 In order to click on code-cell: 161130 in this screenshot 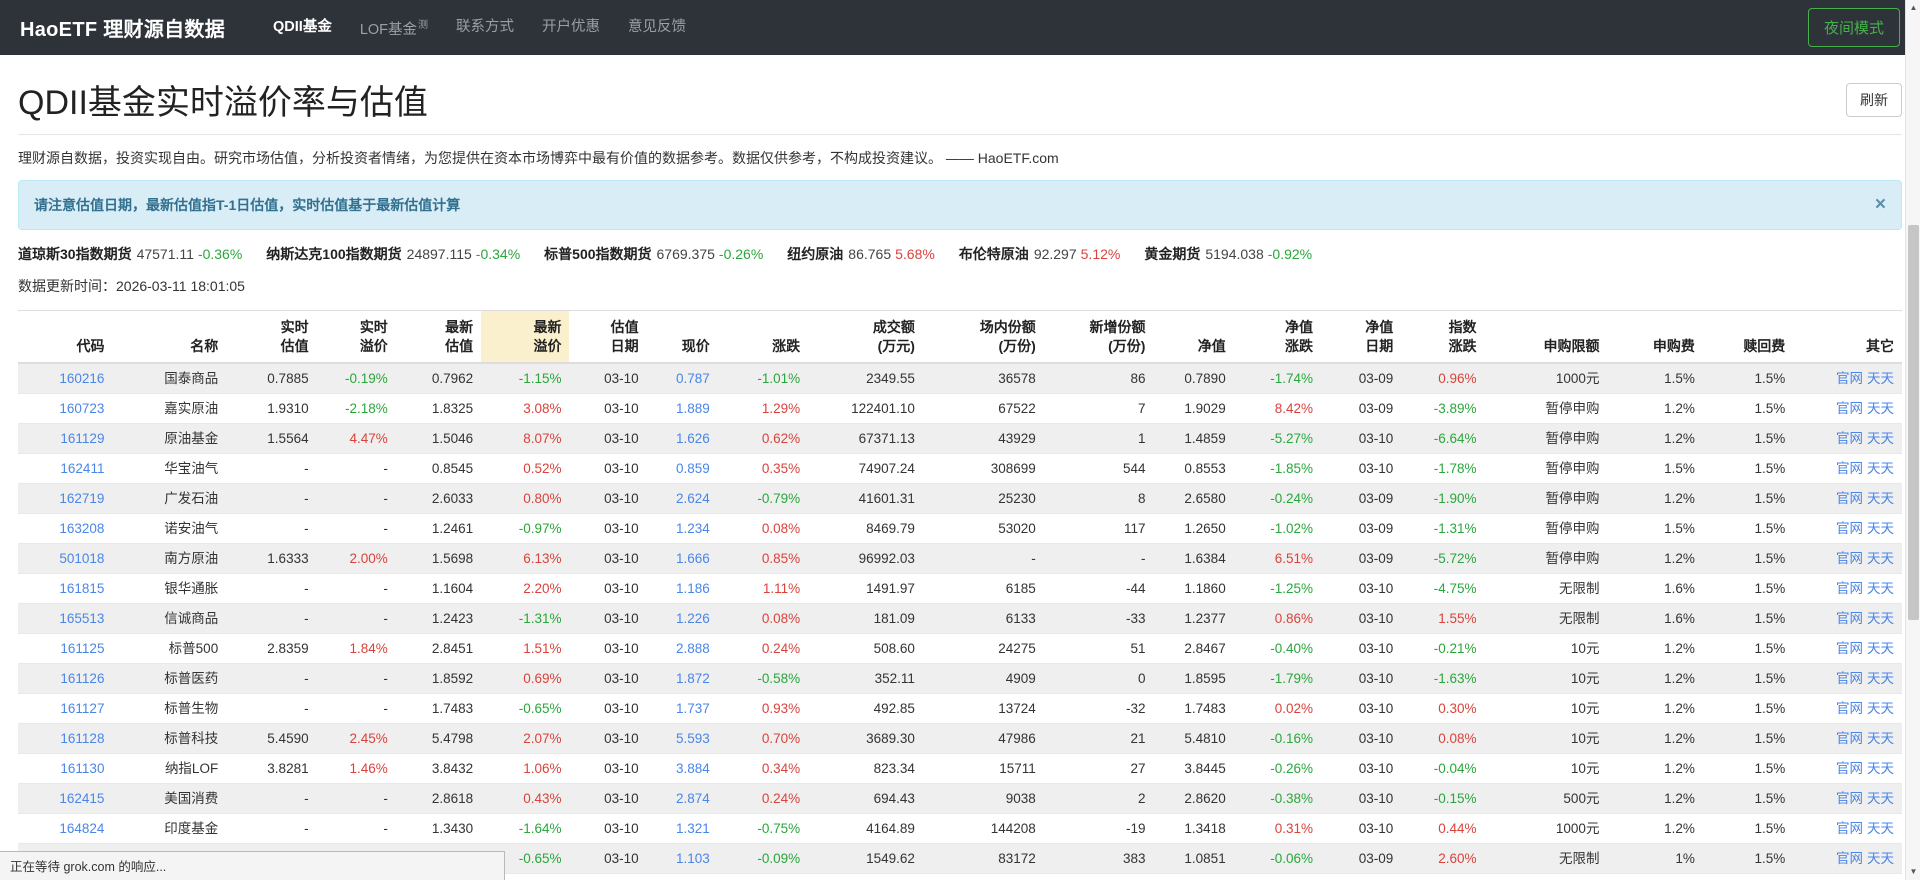, I will do `click(65, 768)`.